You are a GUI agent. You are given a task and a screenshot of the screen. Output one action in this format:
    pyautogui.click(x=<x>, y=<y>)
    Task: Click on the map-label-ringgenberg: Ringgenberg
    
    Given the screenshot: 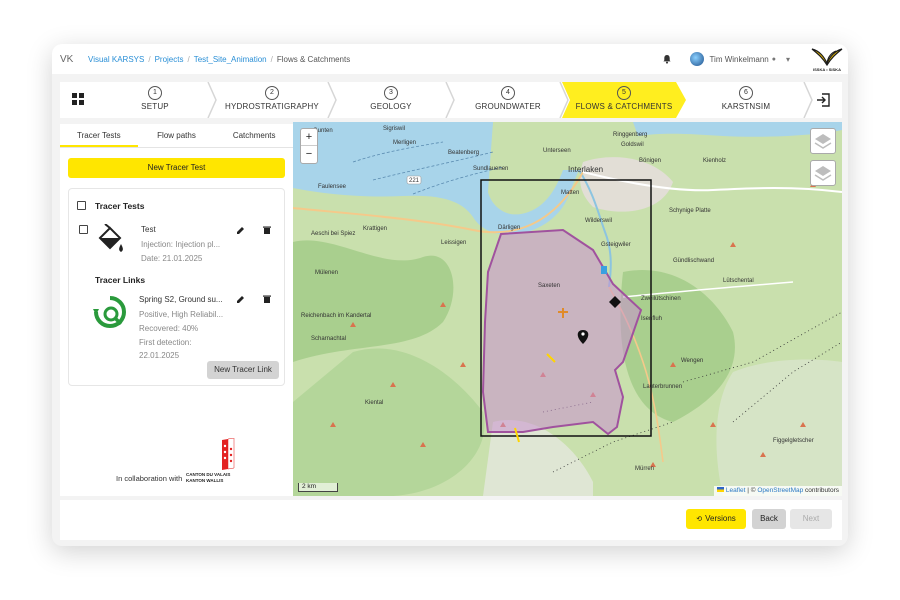 What is the action you would take?
    pyautogui.click(x=630, y=135)
    